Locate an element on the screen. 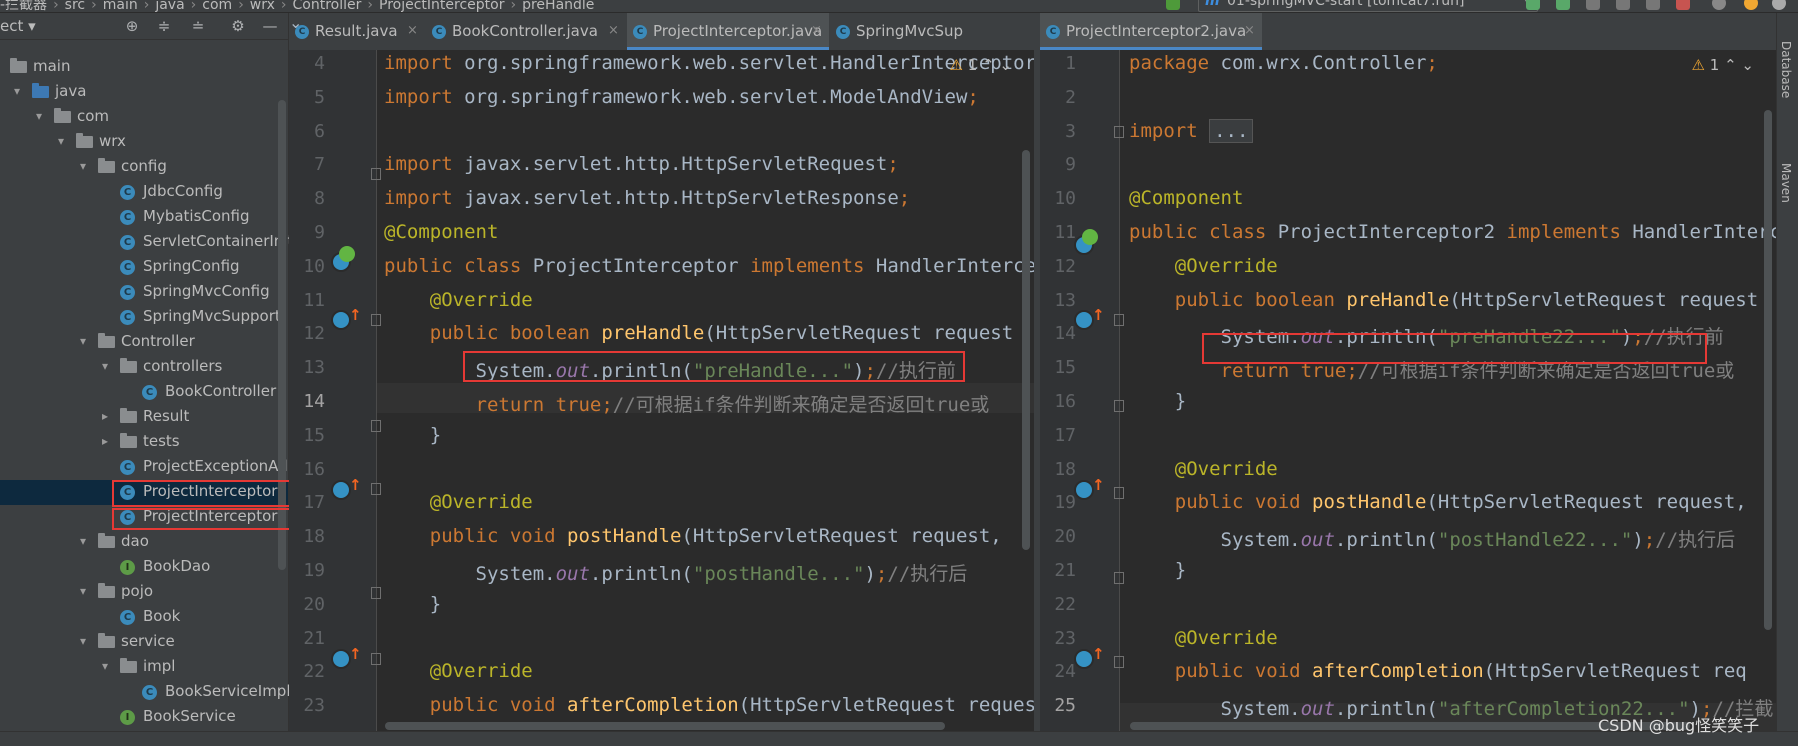  tree-item: ▸ Result is located at coordinates (144, 417).